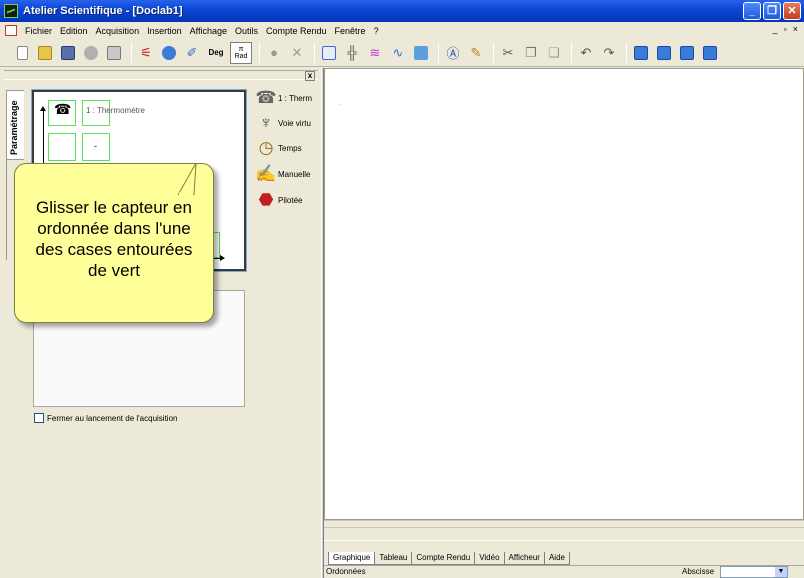 This screenshot has height=578, width=804. Describe the element at coordinates (290, 200) in the screenshot. I see `sensor-label: Pilotée` at that location.